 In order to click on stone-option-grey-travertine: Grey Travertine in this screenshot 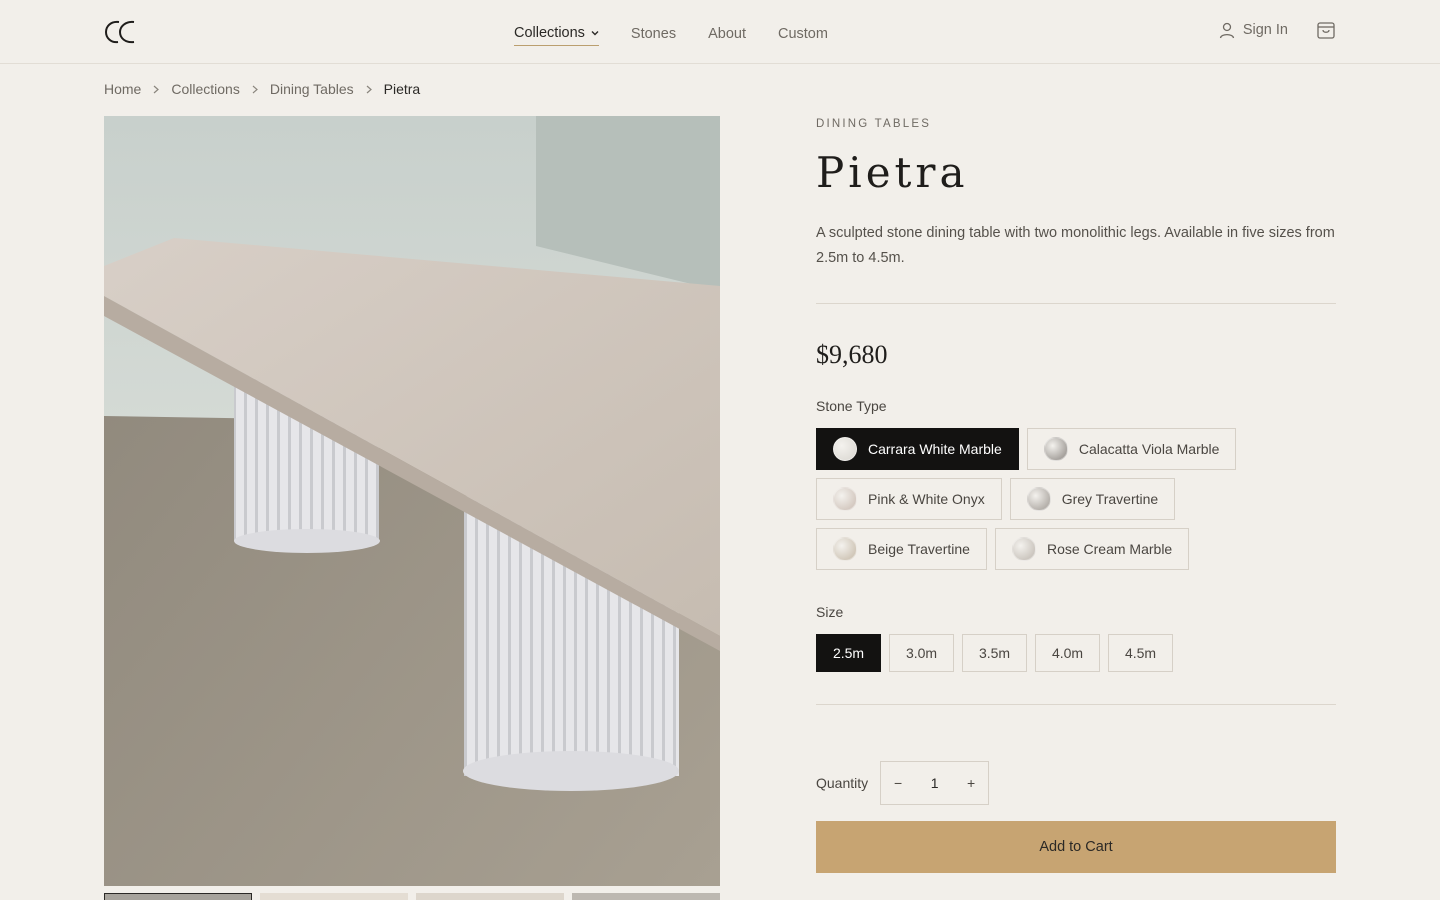, I will do `click(1092, 499)`.